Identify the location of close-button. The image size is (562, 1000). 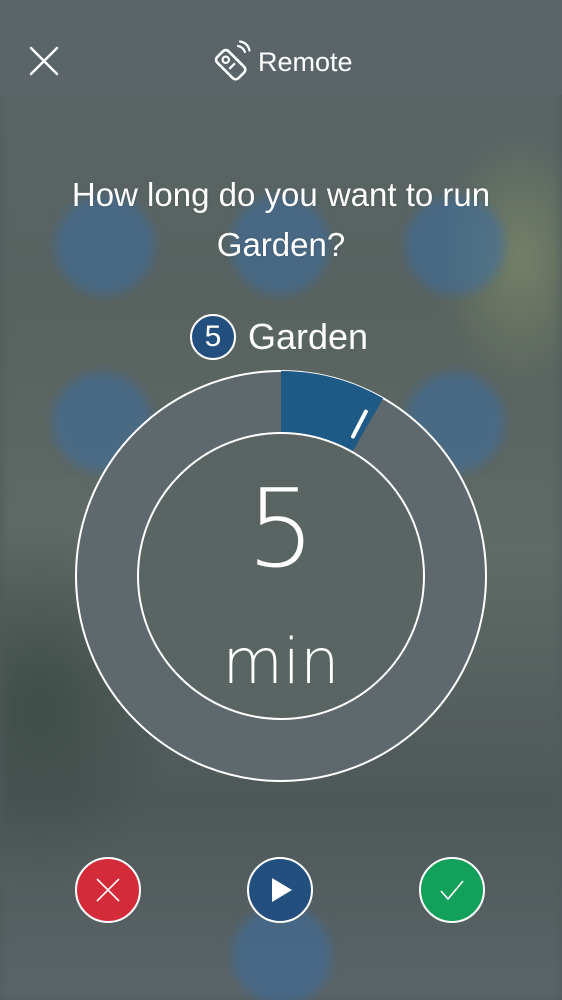
(42, 62).